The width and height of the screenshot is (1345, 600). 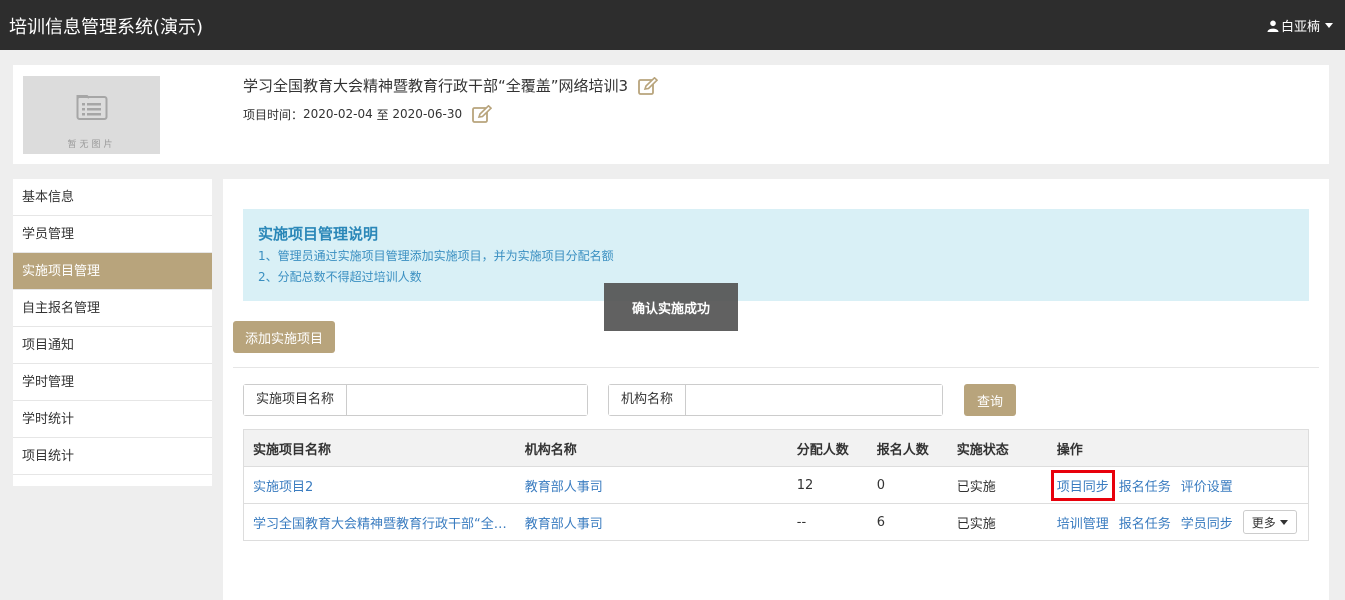 I want to click on edit-title-icon, so click(x=648, y=85).